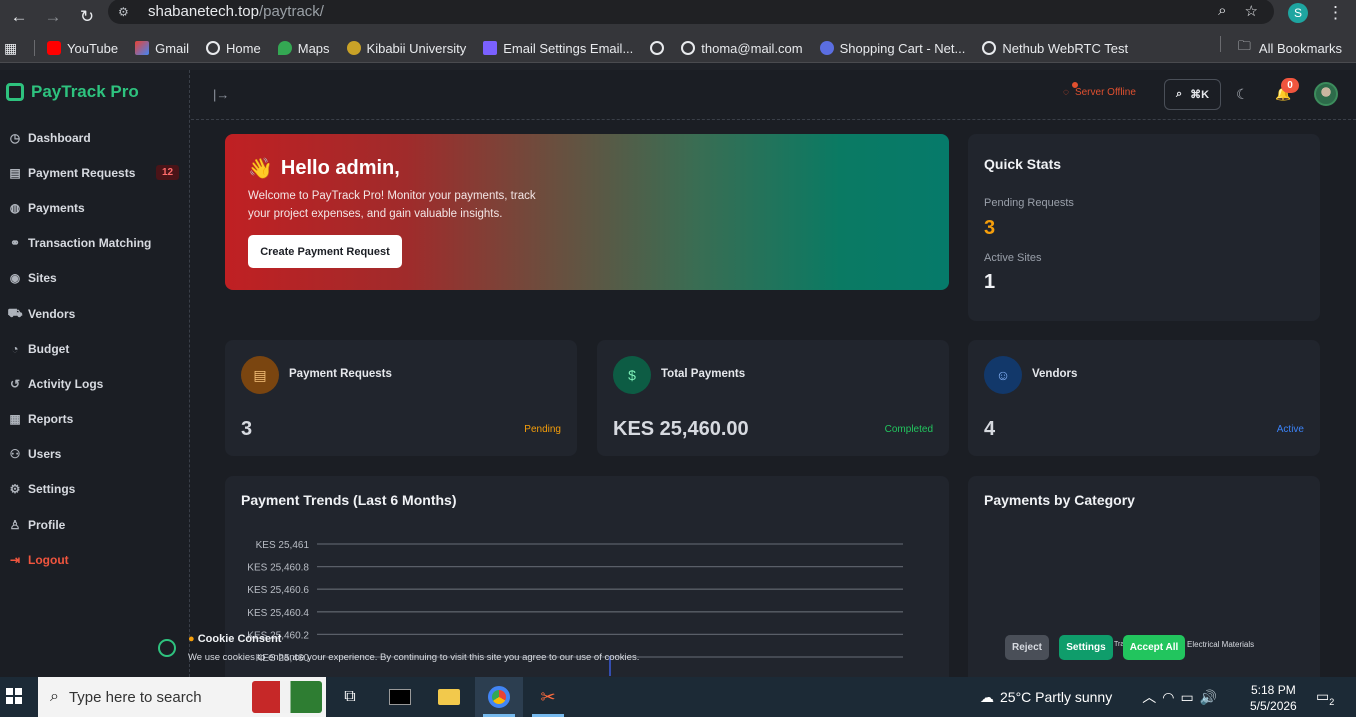 The width and height of the screenshot is (1356, 717). Describe the element at coordinates (449, 697) in the screenshot. I see `file-explorer-icon` at that location.